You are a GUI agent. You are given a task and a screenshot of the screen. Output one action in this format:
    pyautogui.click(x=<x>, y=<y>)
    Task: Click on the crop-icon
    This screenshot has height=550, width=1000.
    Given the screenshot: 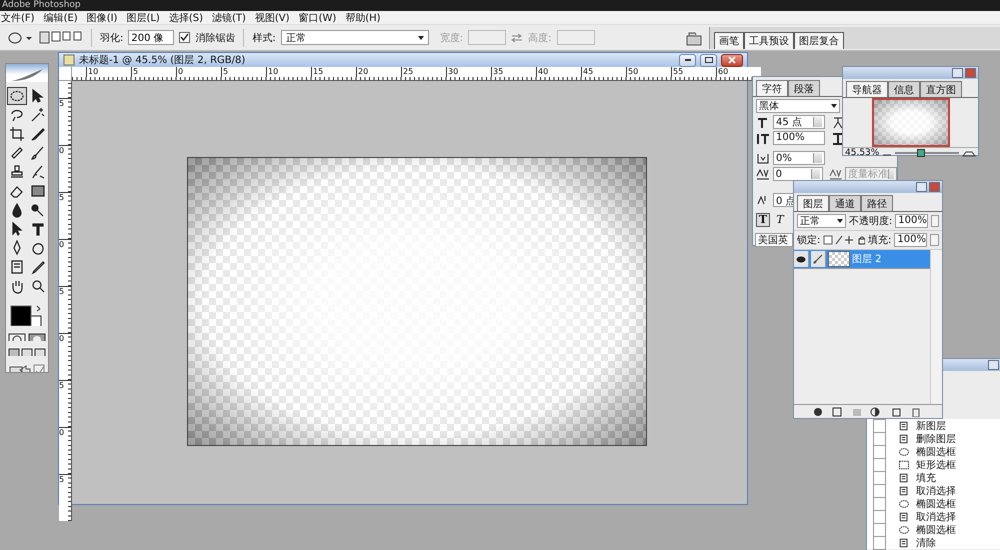 What is the action you would take?
    pyautogui.click(x=17, y=133)
    